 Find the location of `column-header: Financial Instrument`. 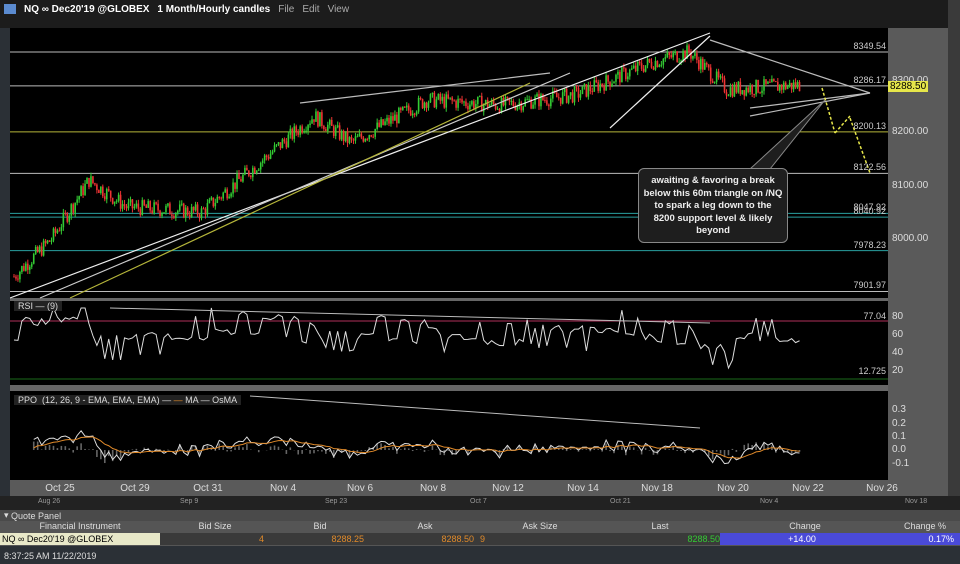

column-header: Financial Instrument is located at coordinates (80, 527).